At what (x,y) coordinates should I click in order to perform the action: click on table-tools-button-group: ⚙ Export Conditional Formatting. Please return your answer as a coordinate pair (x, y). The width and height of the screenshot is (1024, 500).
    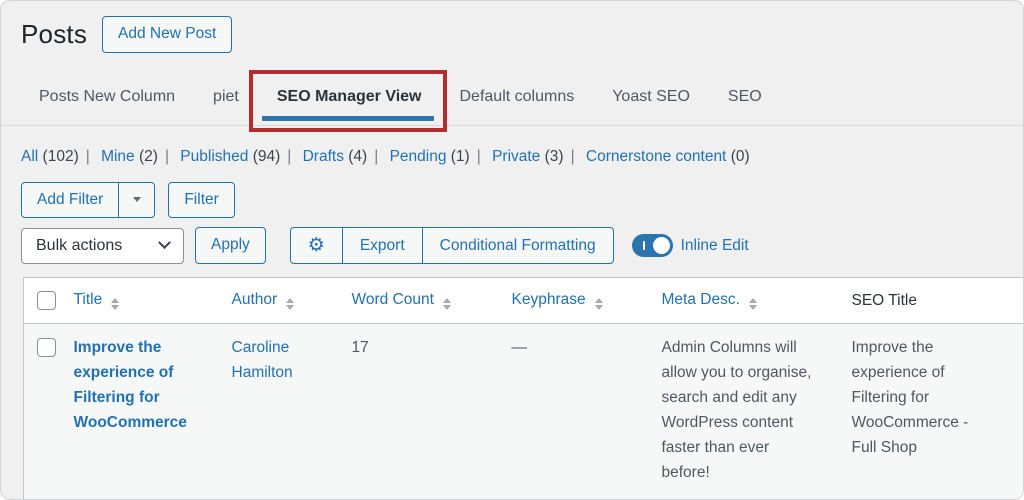
    Looking at the image, I should click on (451, 246).